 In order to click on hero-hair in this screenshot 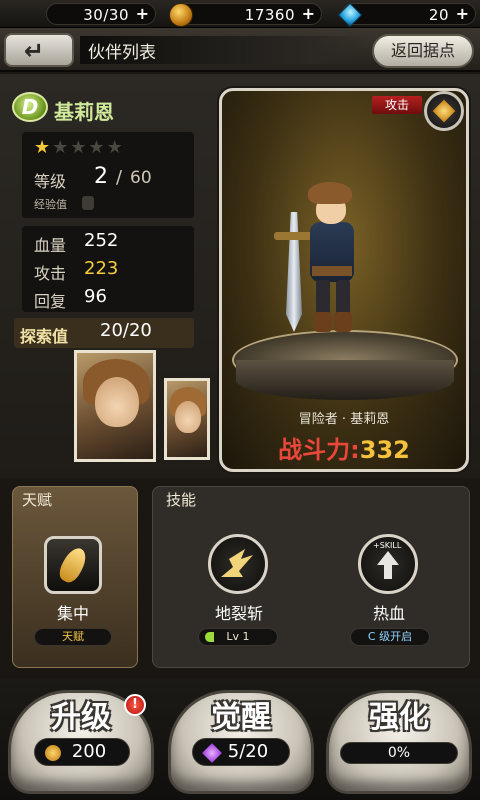, I will do `click(330, 193)`.